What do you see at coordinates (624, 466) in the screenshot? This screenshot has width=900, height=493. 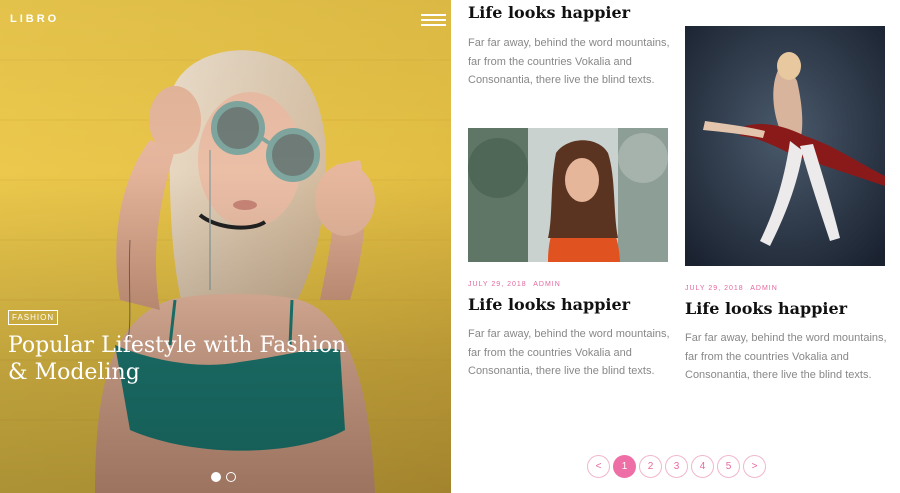 I see `pagination-page-1: 1` at bounding box center [624, 466].